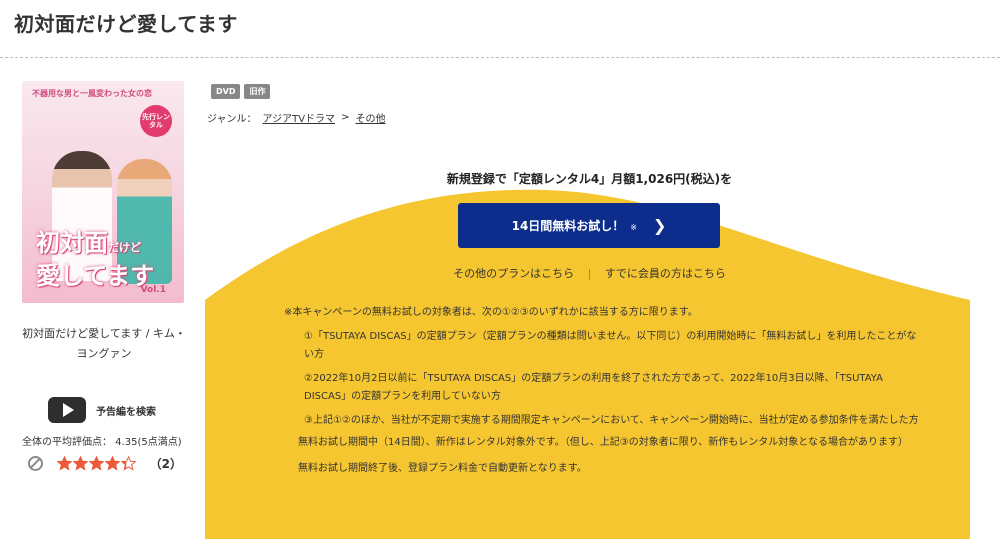 This screenshot has height=551, width=1000. Describe the element at coordinates (660, 225) in the screenshot. I see `chevron-right-icon: ❯` at that location.